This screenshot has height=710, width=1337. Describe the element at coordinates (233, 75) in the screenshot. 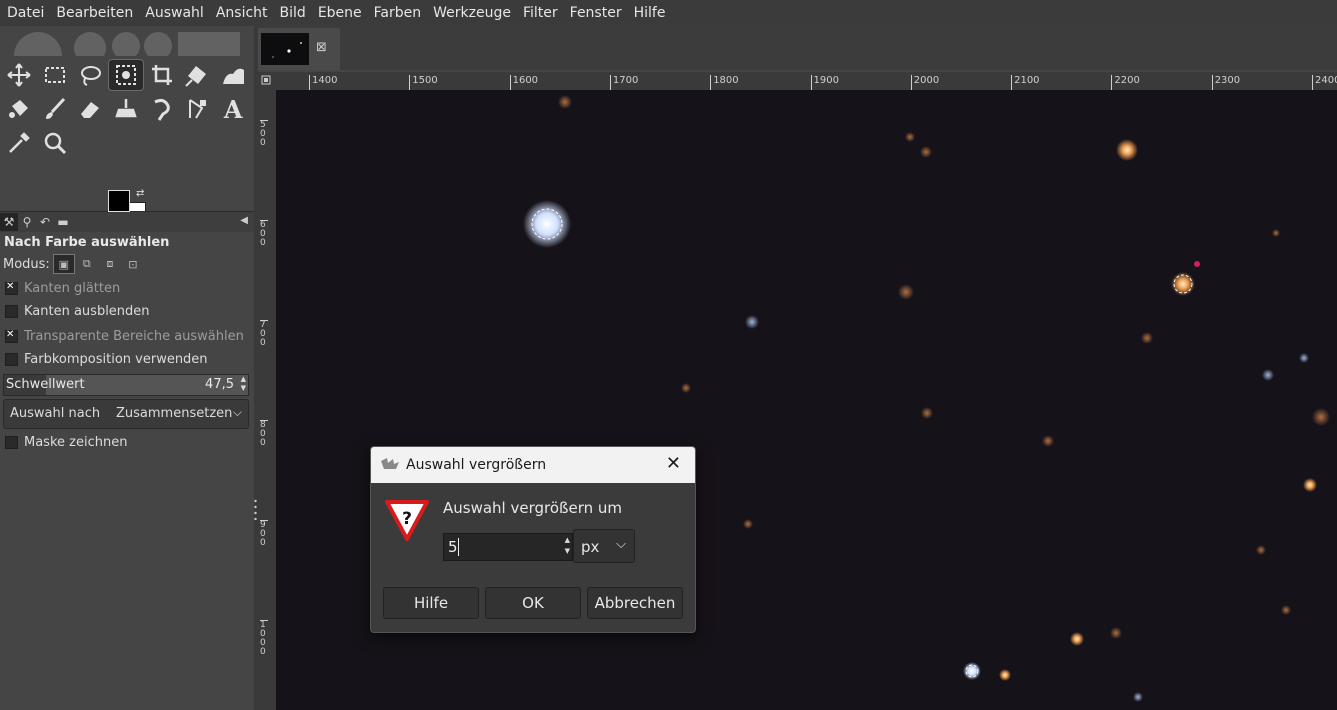

I see `warp-icon` at that location.